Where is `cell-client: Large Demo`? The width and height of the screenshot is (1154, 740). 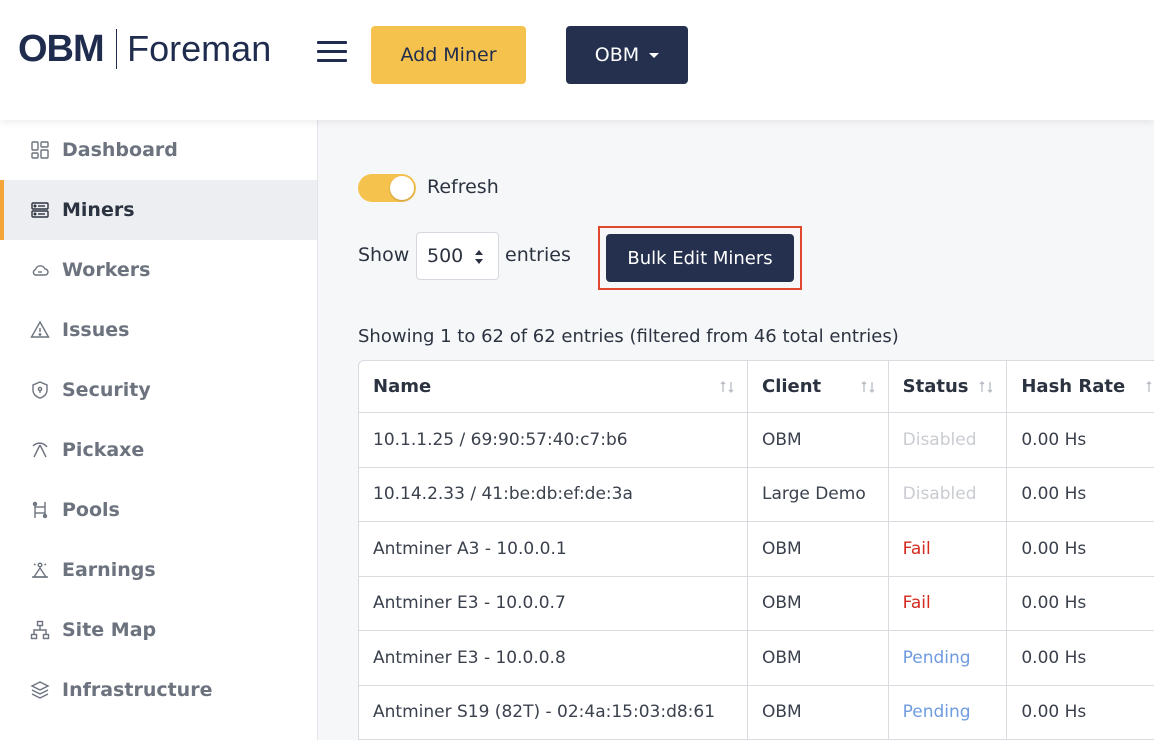
cell-client: Large Demo is located at coordinates (818, 494).